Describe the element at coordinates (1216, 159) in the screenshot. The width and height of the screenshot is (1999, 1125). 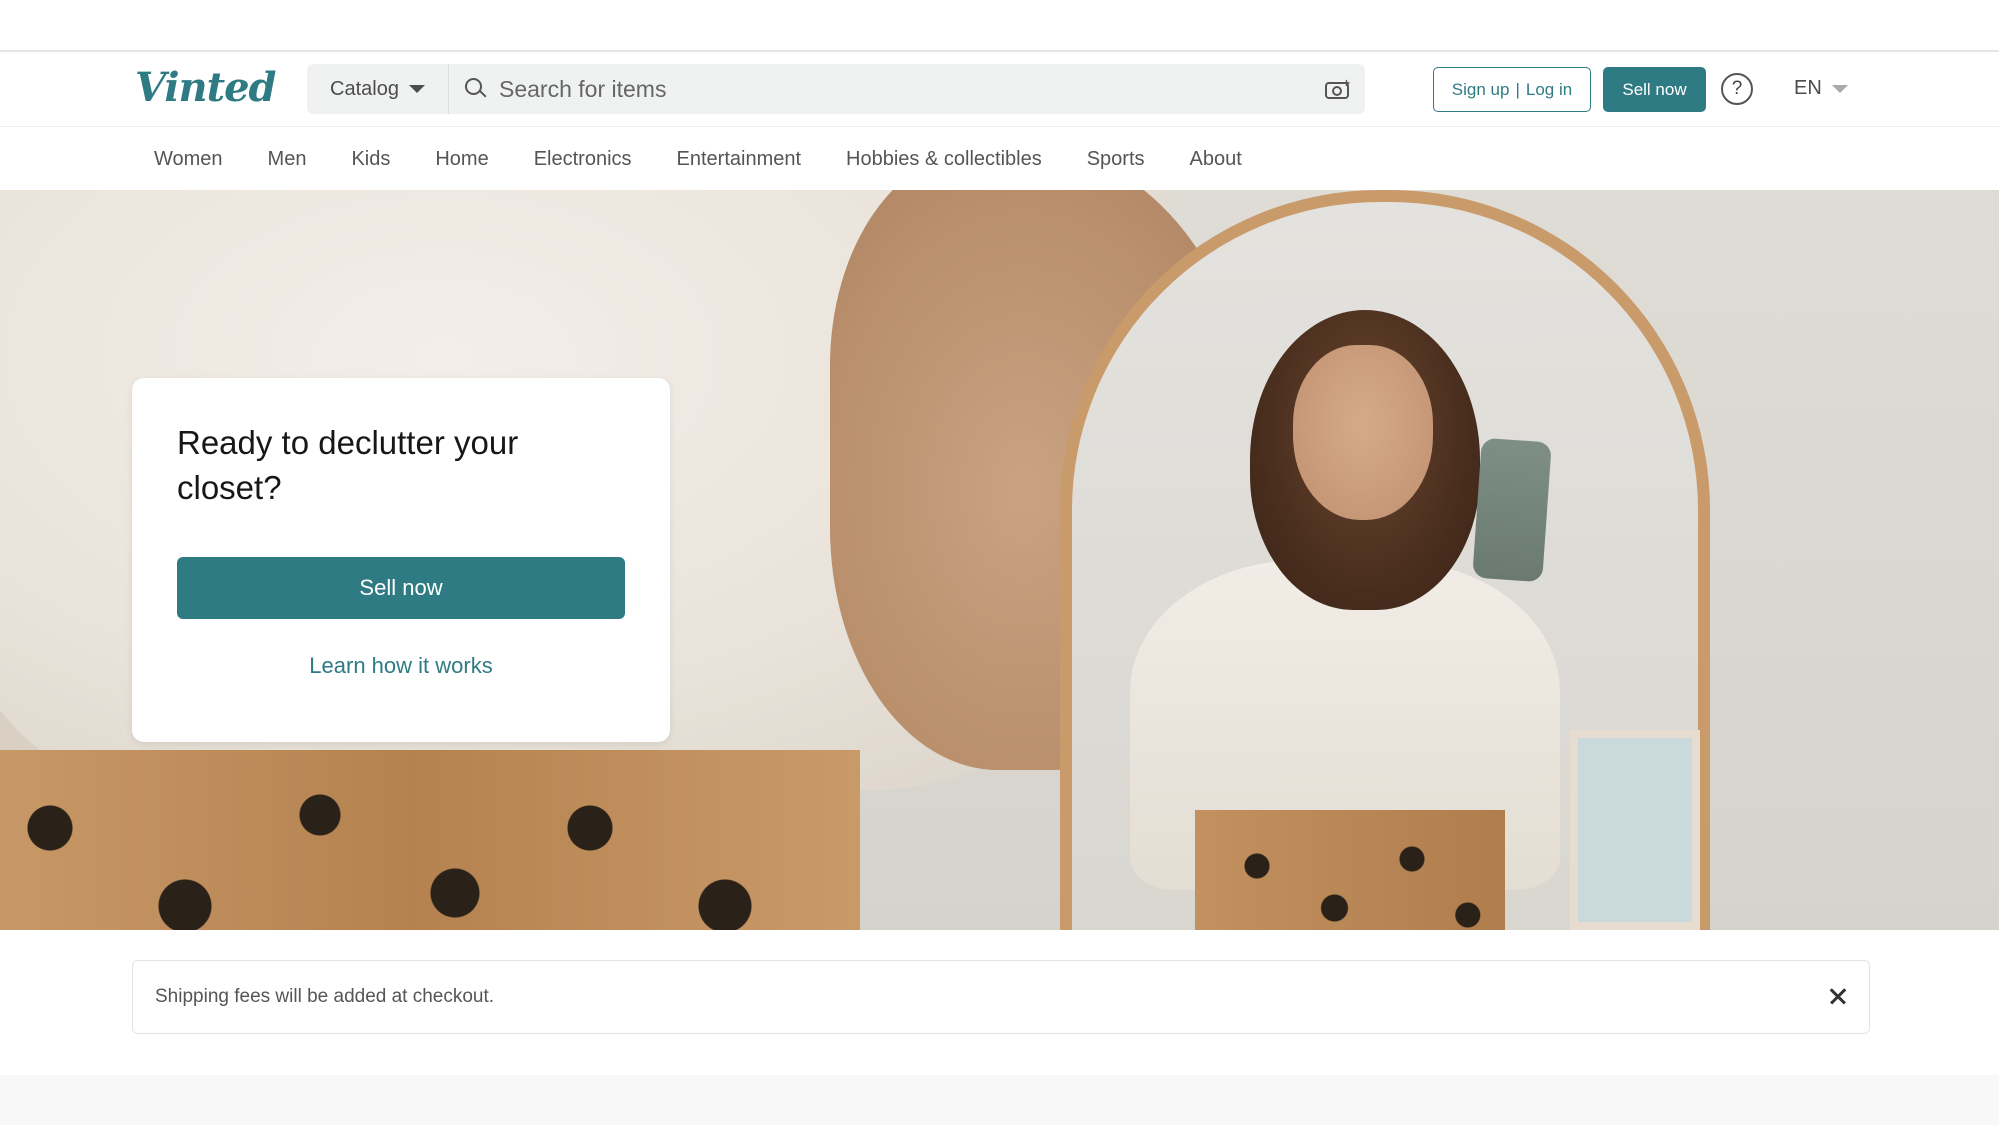
I see `nav-item-about: About` at that location.